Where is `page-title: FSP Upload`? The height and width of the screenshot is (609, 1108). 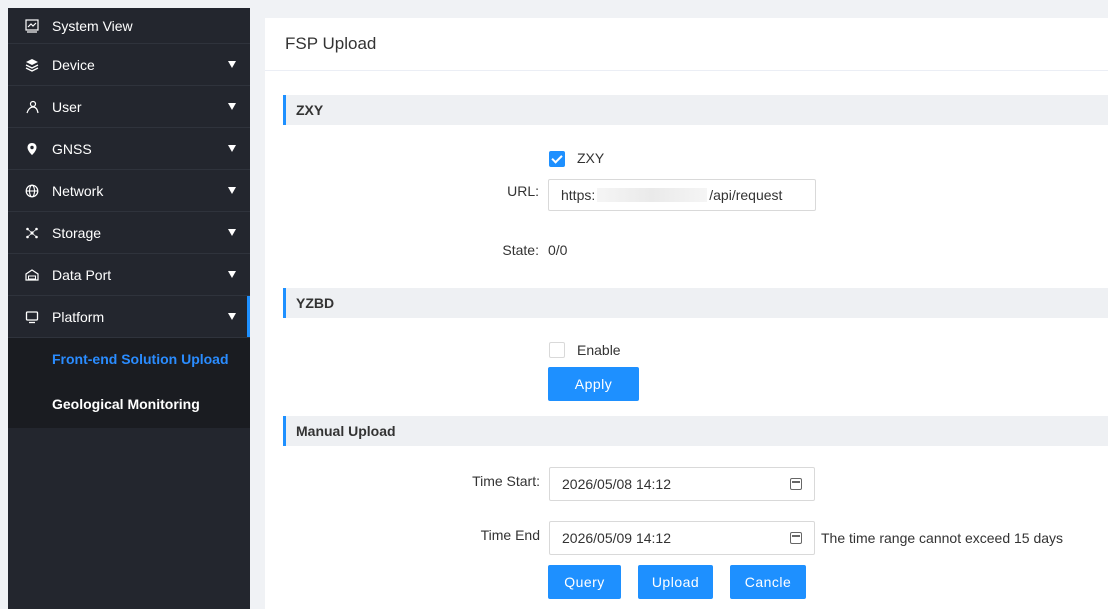 page-title: FSP Upload is located at coordinates (686, 44).